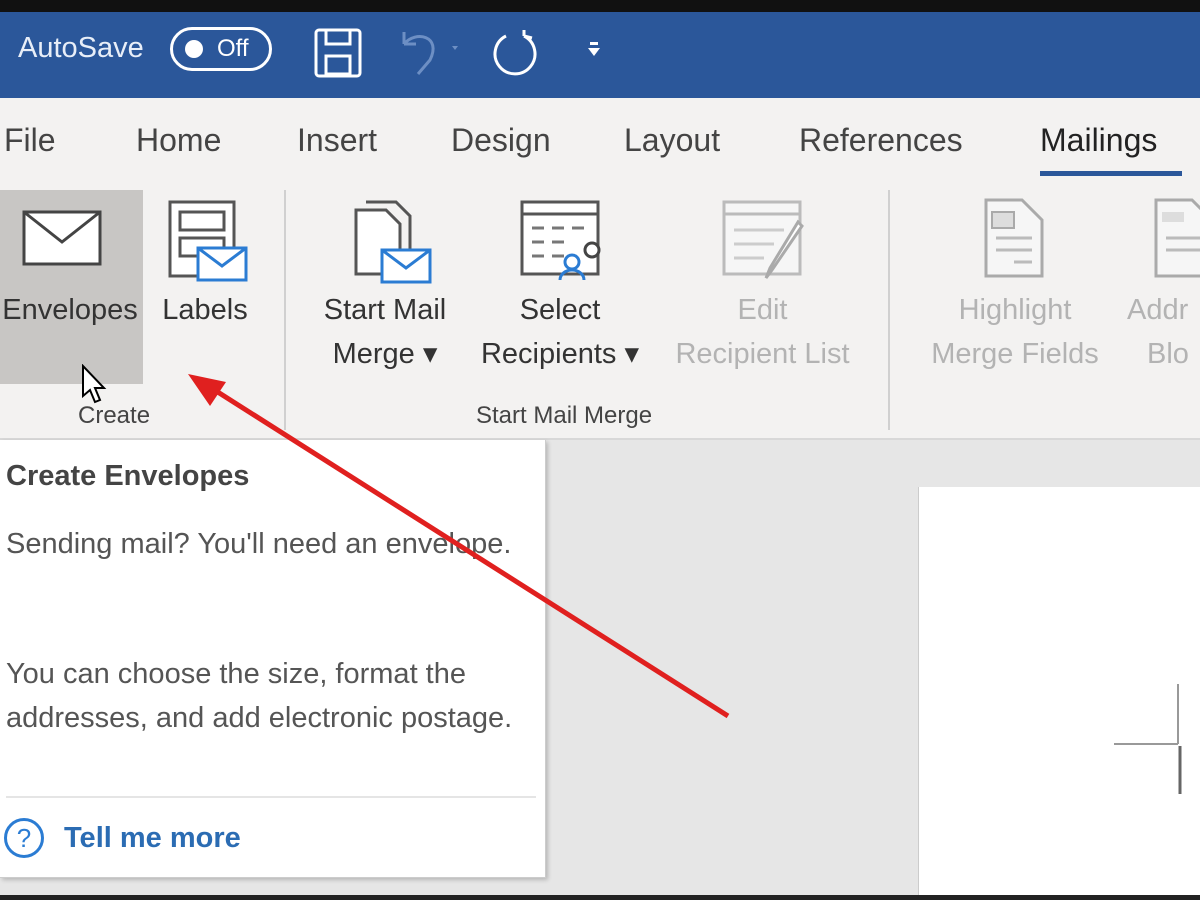 The height and width of the screenshot is (900, 1200). What do you see at coordinates (178, 140) in the screenshot?
I see `tab-home: Home` at bounding box center [178, 140].